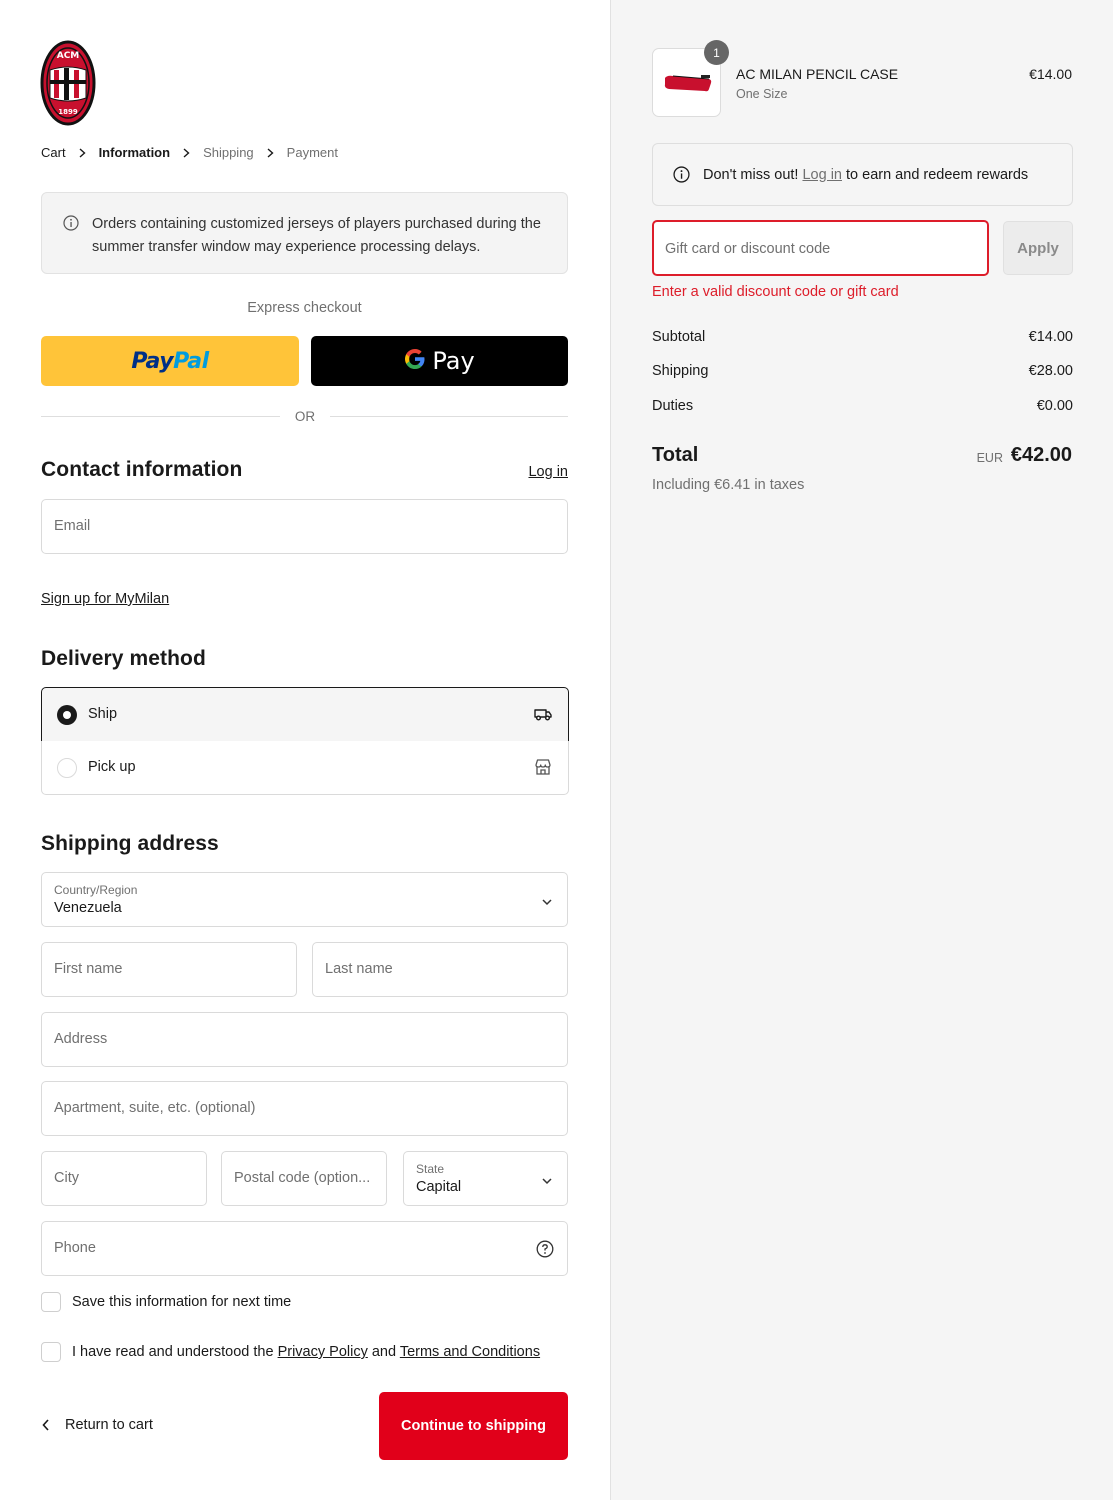  Describe the element at coordinates (228, 152) in the screenshot. I see `breadcrumb-shipping: Shipping` at that location.